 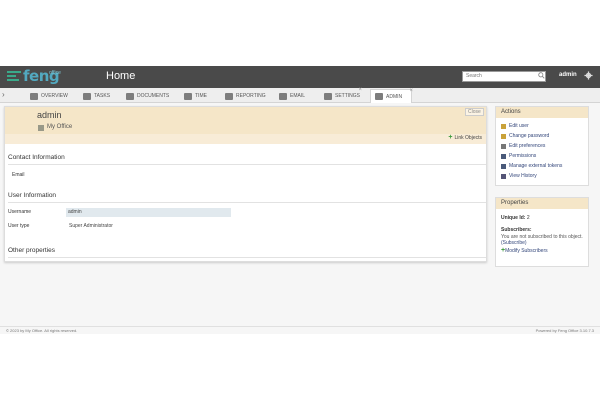 What do you see at coordinates (450, 137) in the screenshot?
I see `plus-icon: +` at bounding box center [450, 137].